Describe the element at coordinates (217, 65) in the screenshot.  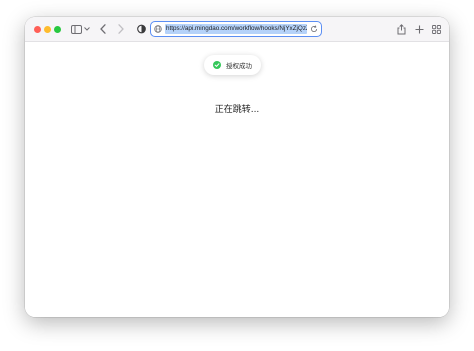
I see `check-circle-icon` at that location.